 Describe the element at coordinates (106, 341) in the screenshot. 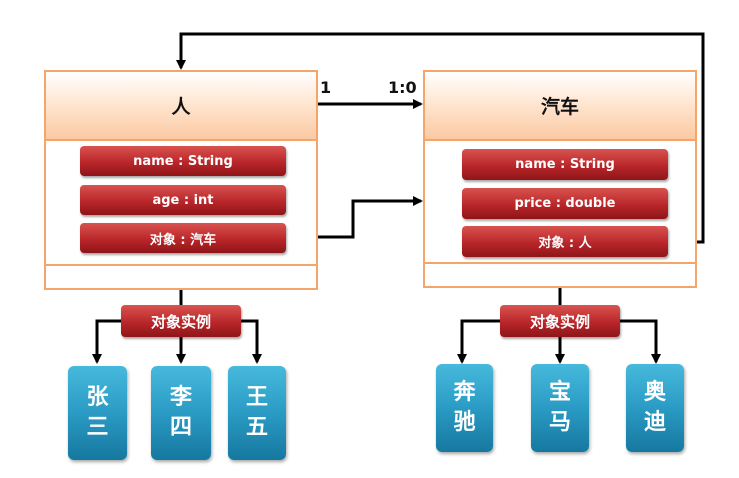

I see `instance-arrow-zhangsan` at that location.